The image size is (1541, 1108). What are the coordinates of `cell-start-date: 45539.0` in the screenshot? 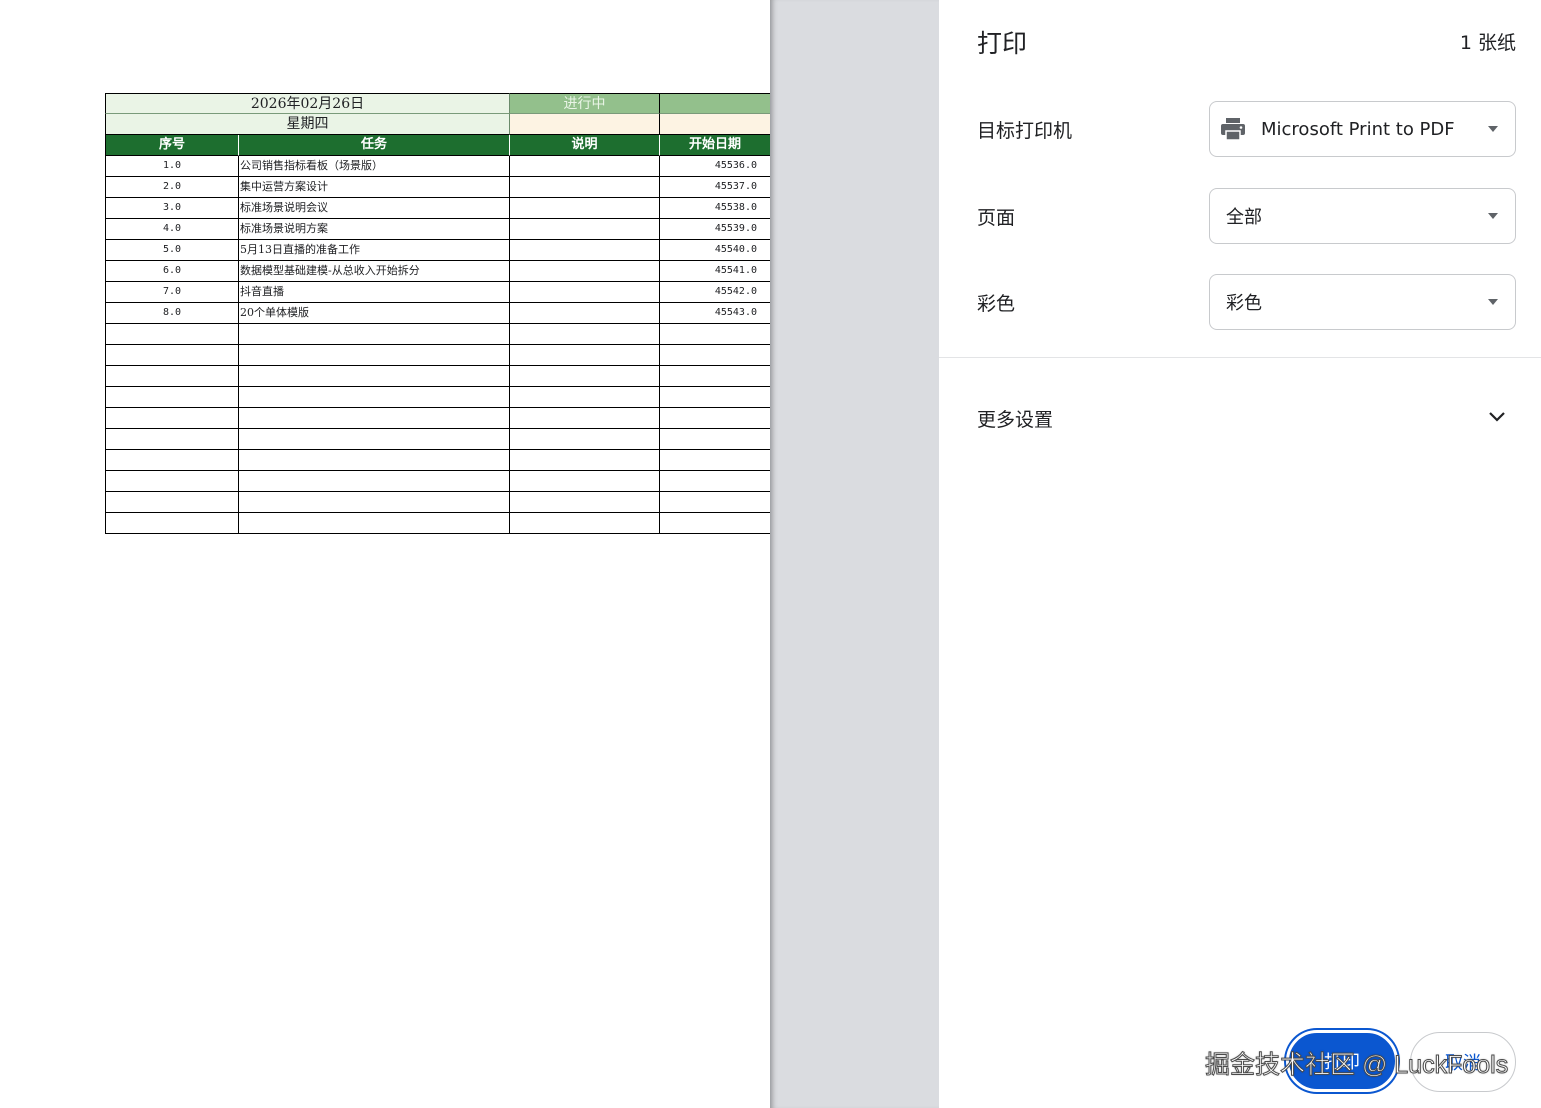 It's located at (715, 229).